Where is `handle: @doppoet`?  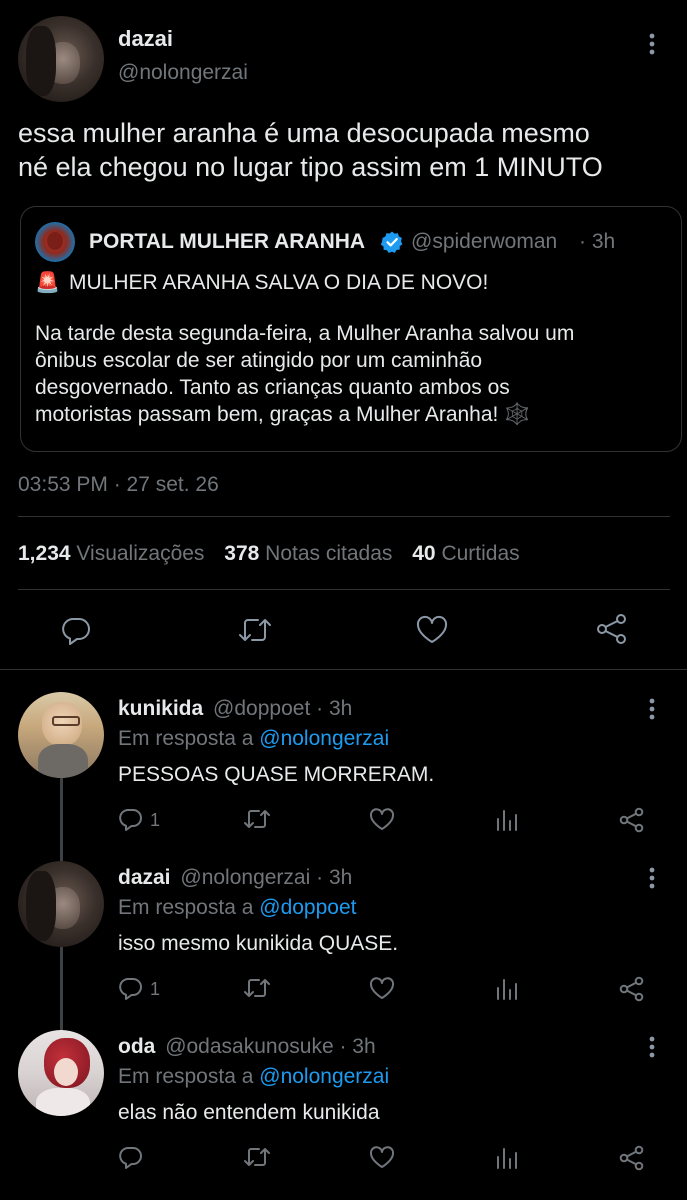
handle: @doppoet is located at coordinates (261, 708).